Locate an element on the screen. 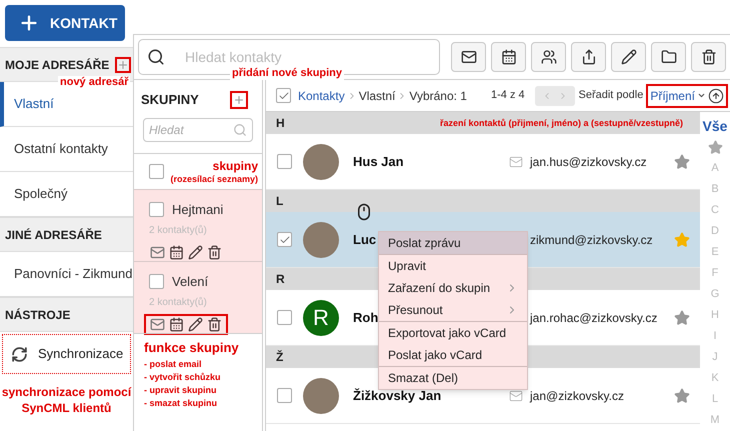 This screenshot has height=431, width=730. folder-icon is located at coordinates (668, 57).